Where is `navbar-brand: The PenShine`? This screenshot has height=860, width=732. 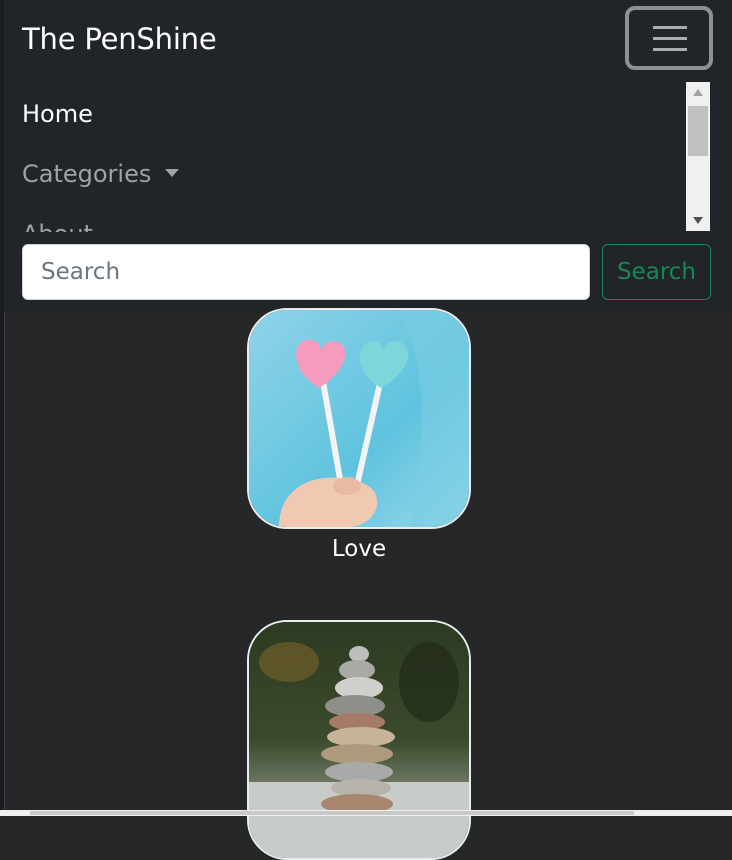 navbar-brand: The PenShine is located at coordinates (119, 39).